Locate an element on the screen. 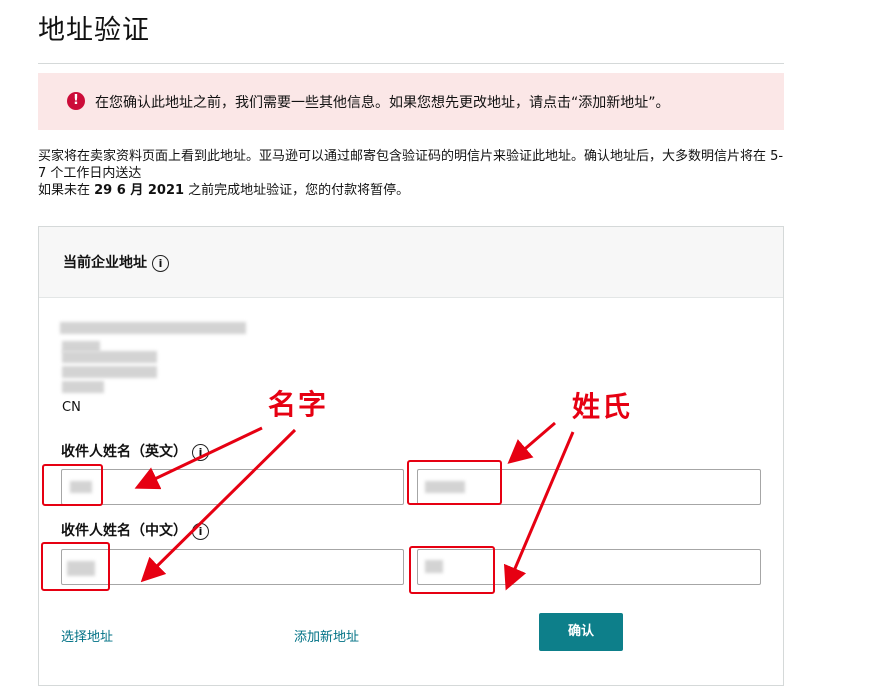 The width and height of the screenshot is (884, 686). arrow-last-name-en is located at coordinates (531, 442).